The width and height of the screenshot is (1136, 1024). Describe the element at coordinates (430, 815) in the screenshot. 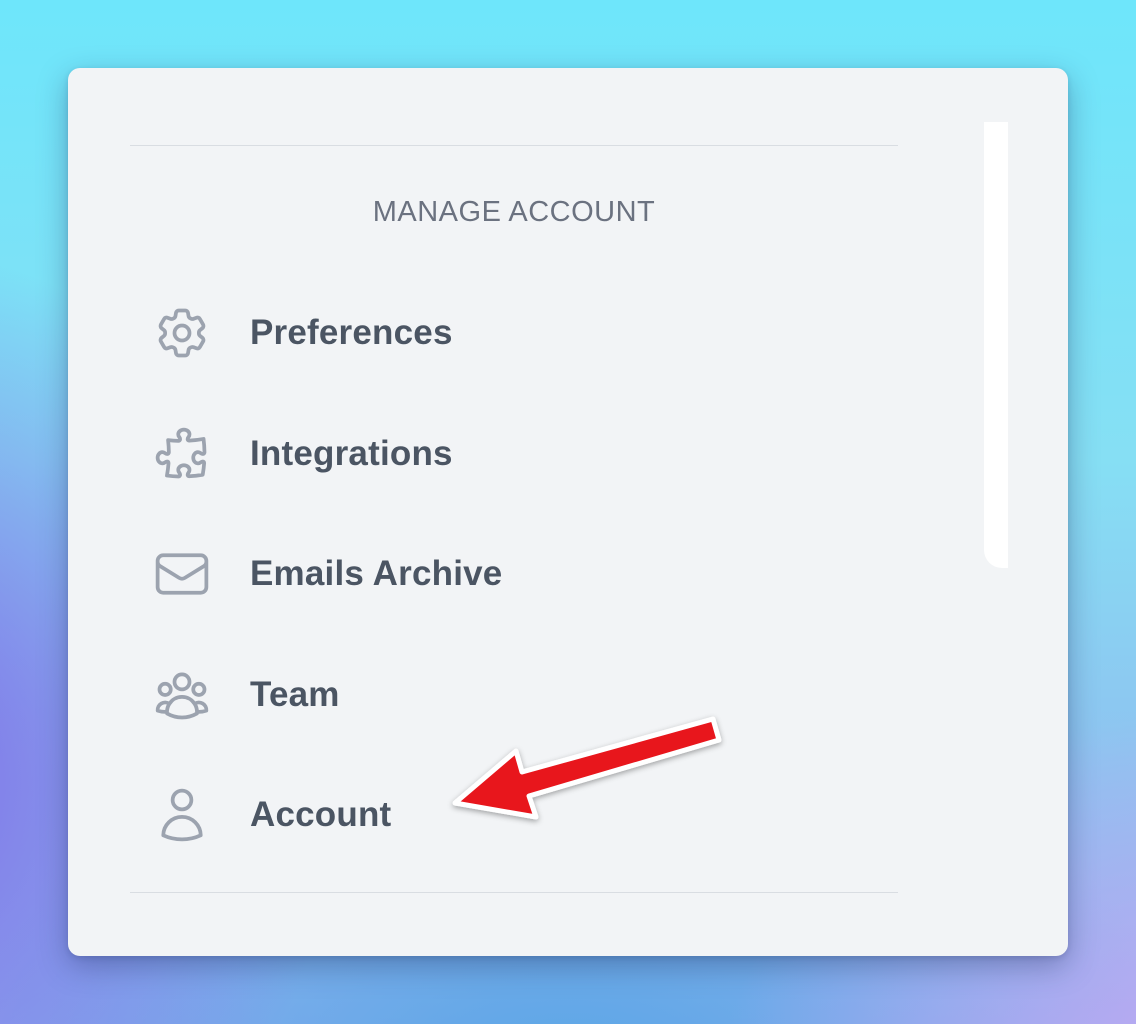

I see `menu-item-account: Account` at that location.